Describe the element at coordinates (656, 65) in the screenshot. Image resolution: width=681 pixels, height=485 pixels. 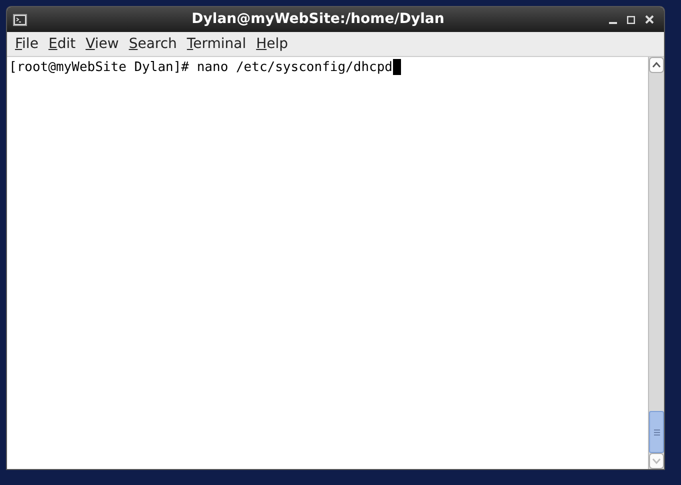
I see `scroll-up-icon` at that location.